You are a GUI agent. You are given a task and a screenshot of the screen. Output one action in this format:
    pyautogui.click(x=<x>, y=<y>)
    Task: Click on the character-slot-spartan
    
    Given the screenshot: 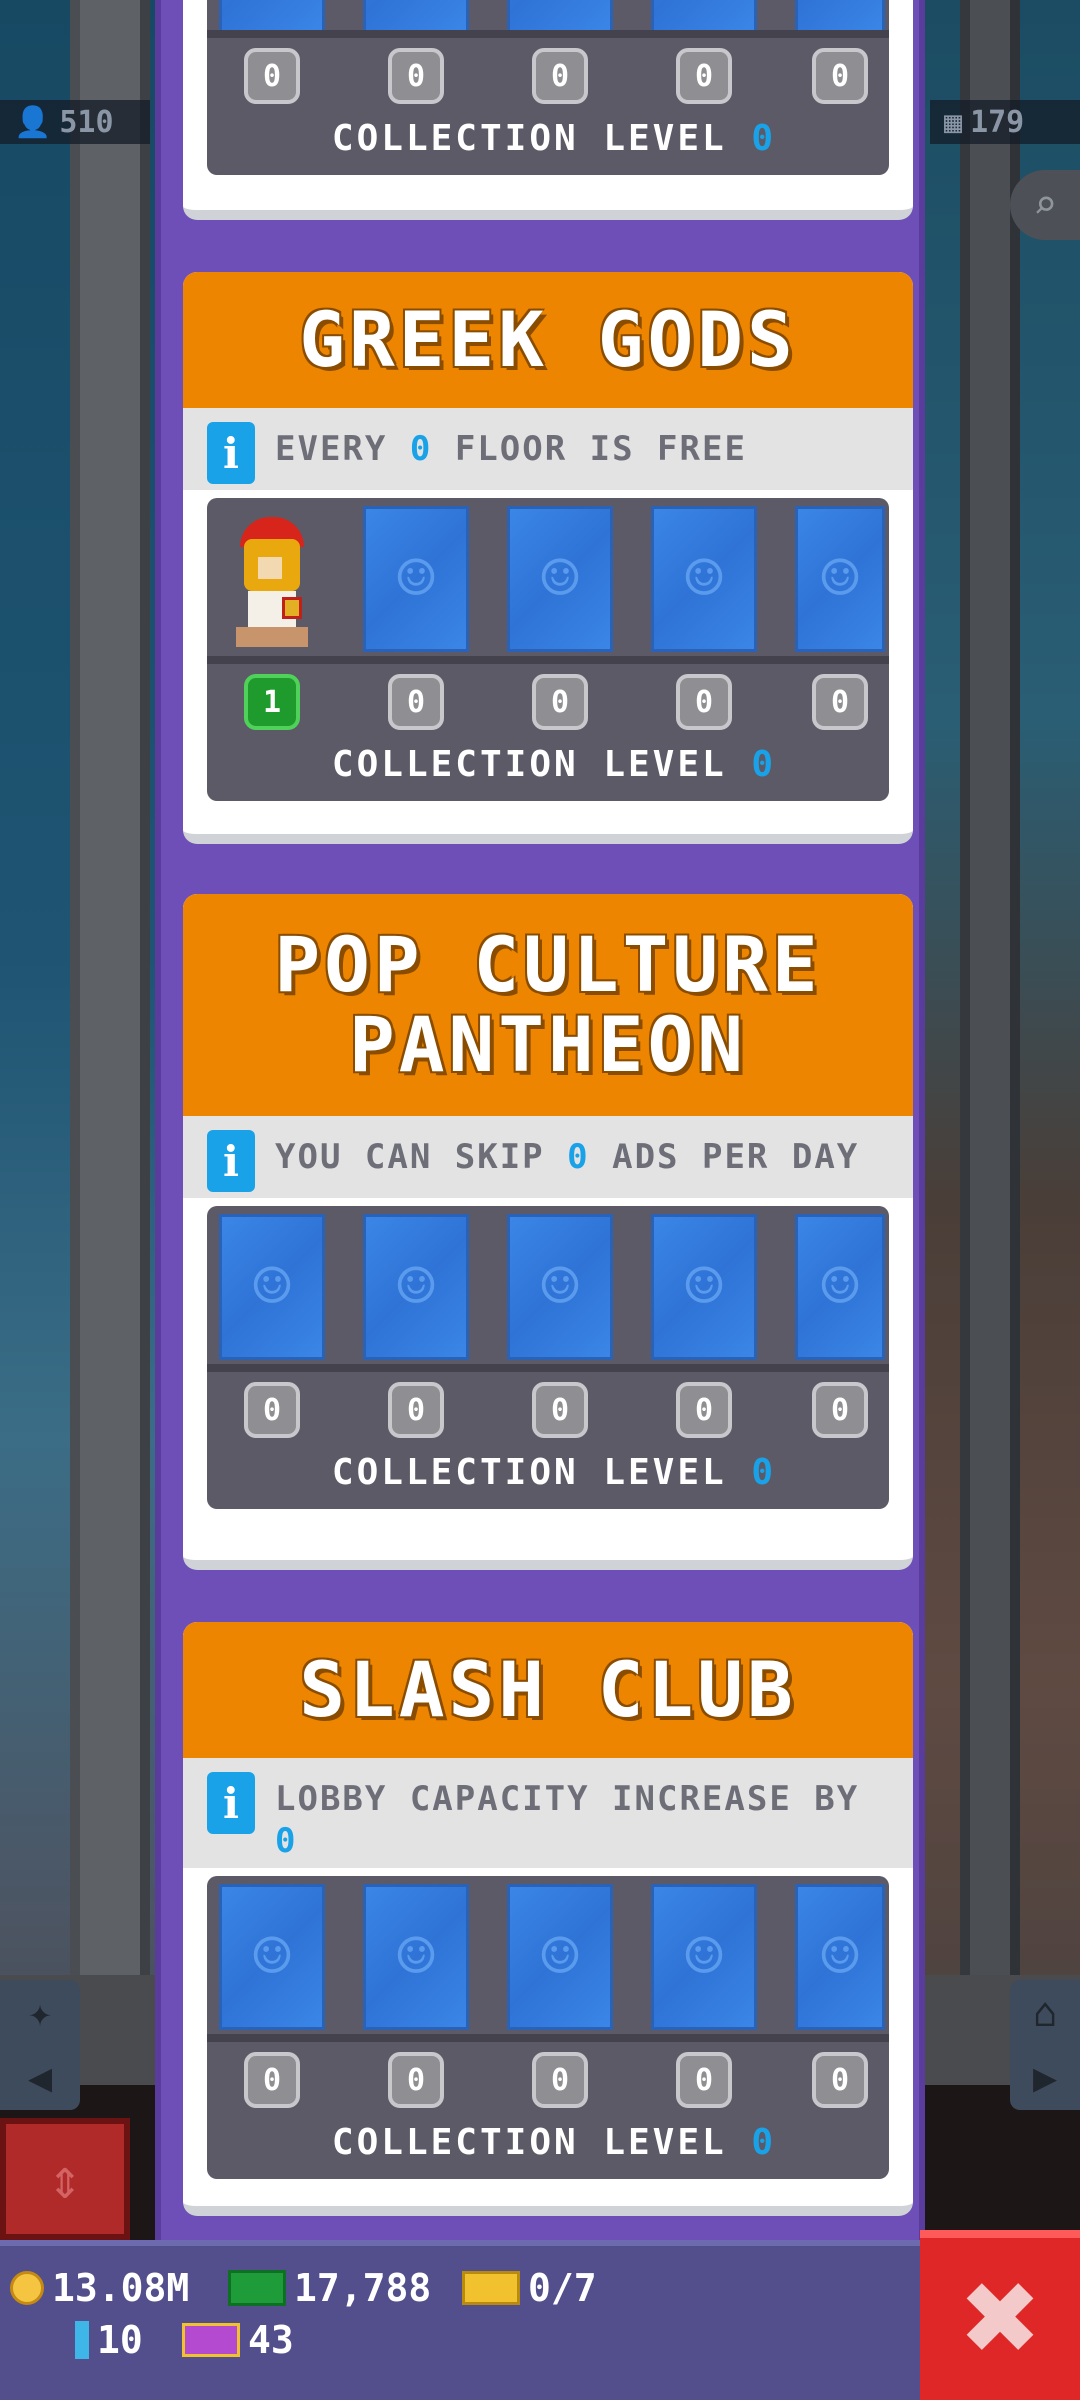 What is the action you would take?
    pyautogui.click(x=272, y=579)
    